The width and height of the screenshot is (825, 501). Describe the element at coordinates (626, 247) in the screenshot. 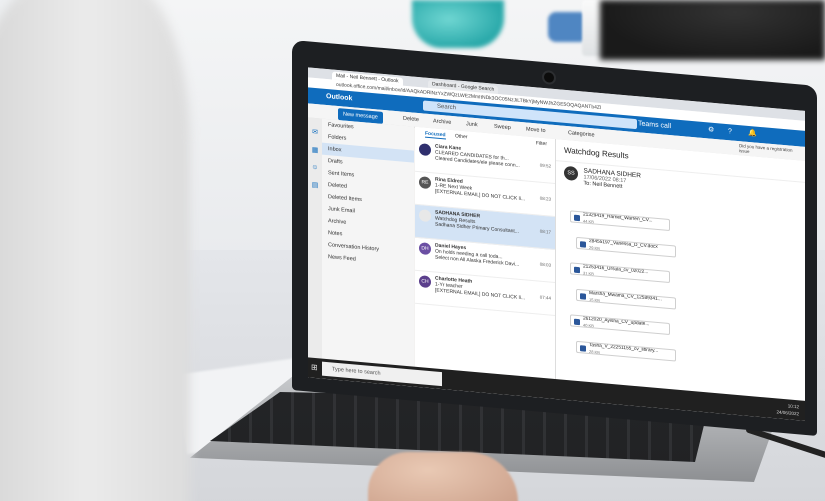

I see `attachment-chip: 28455197_Vanessa_D_CV.docx 29 KB` at that location.